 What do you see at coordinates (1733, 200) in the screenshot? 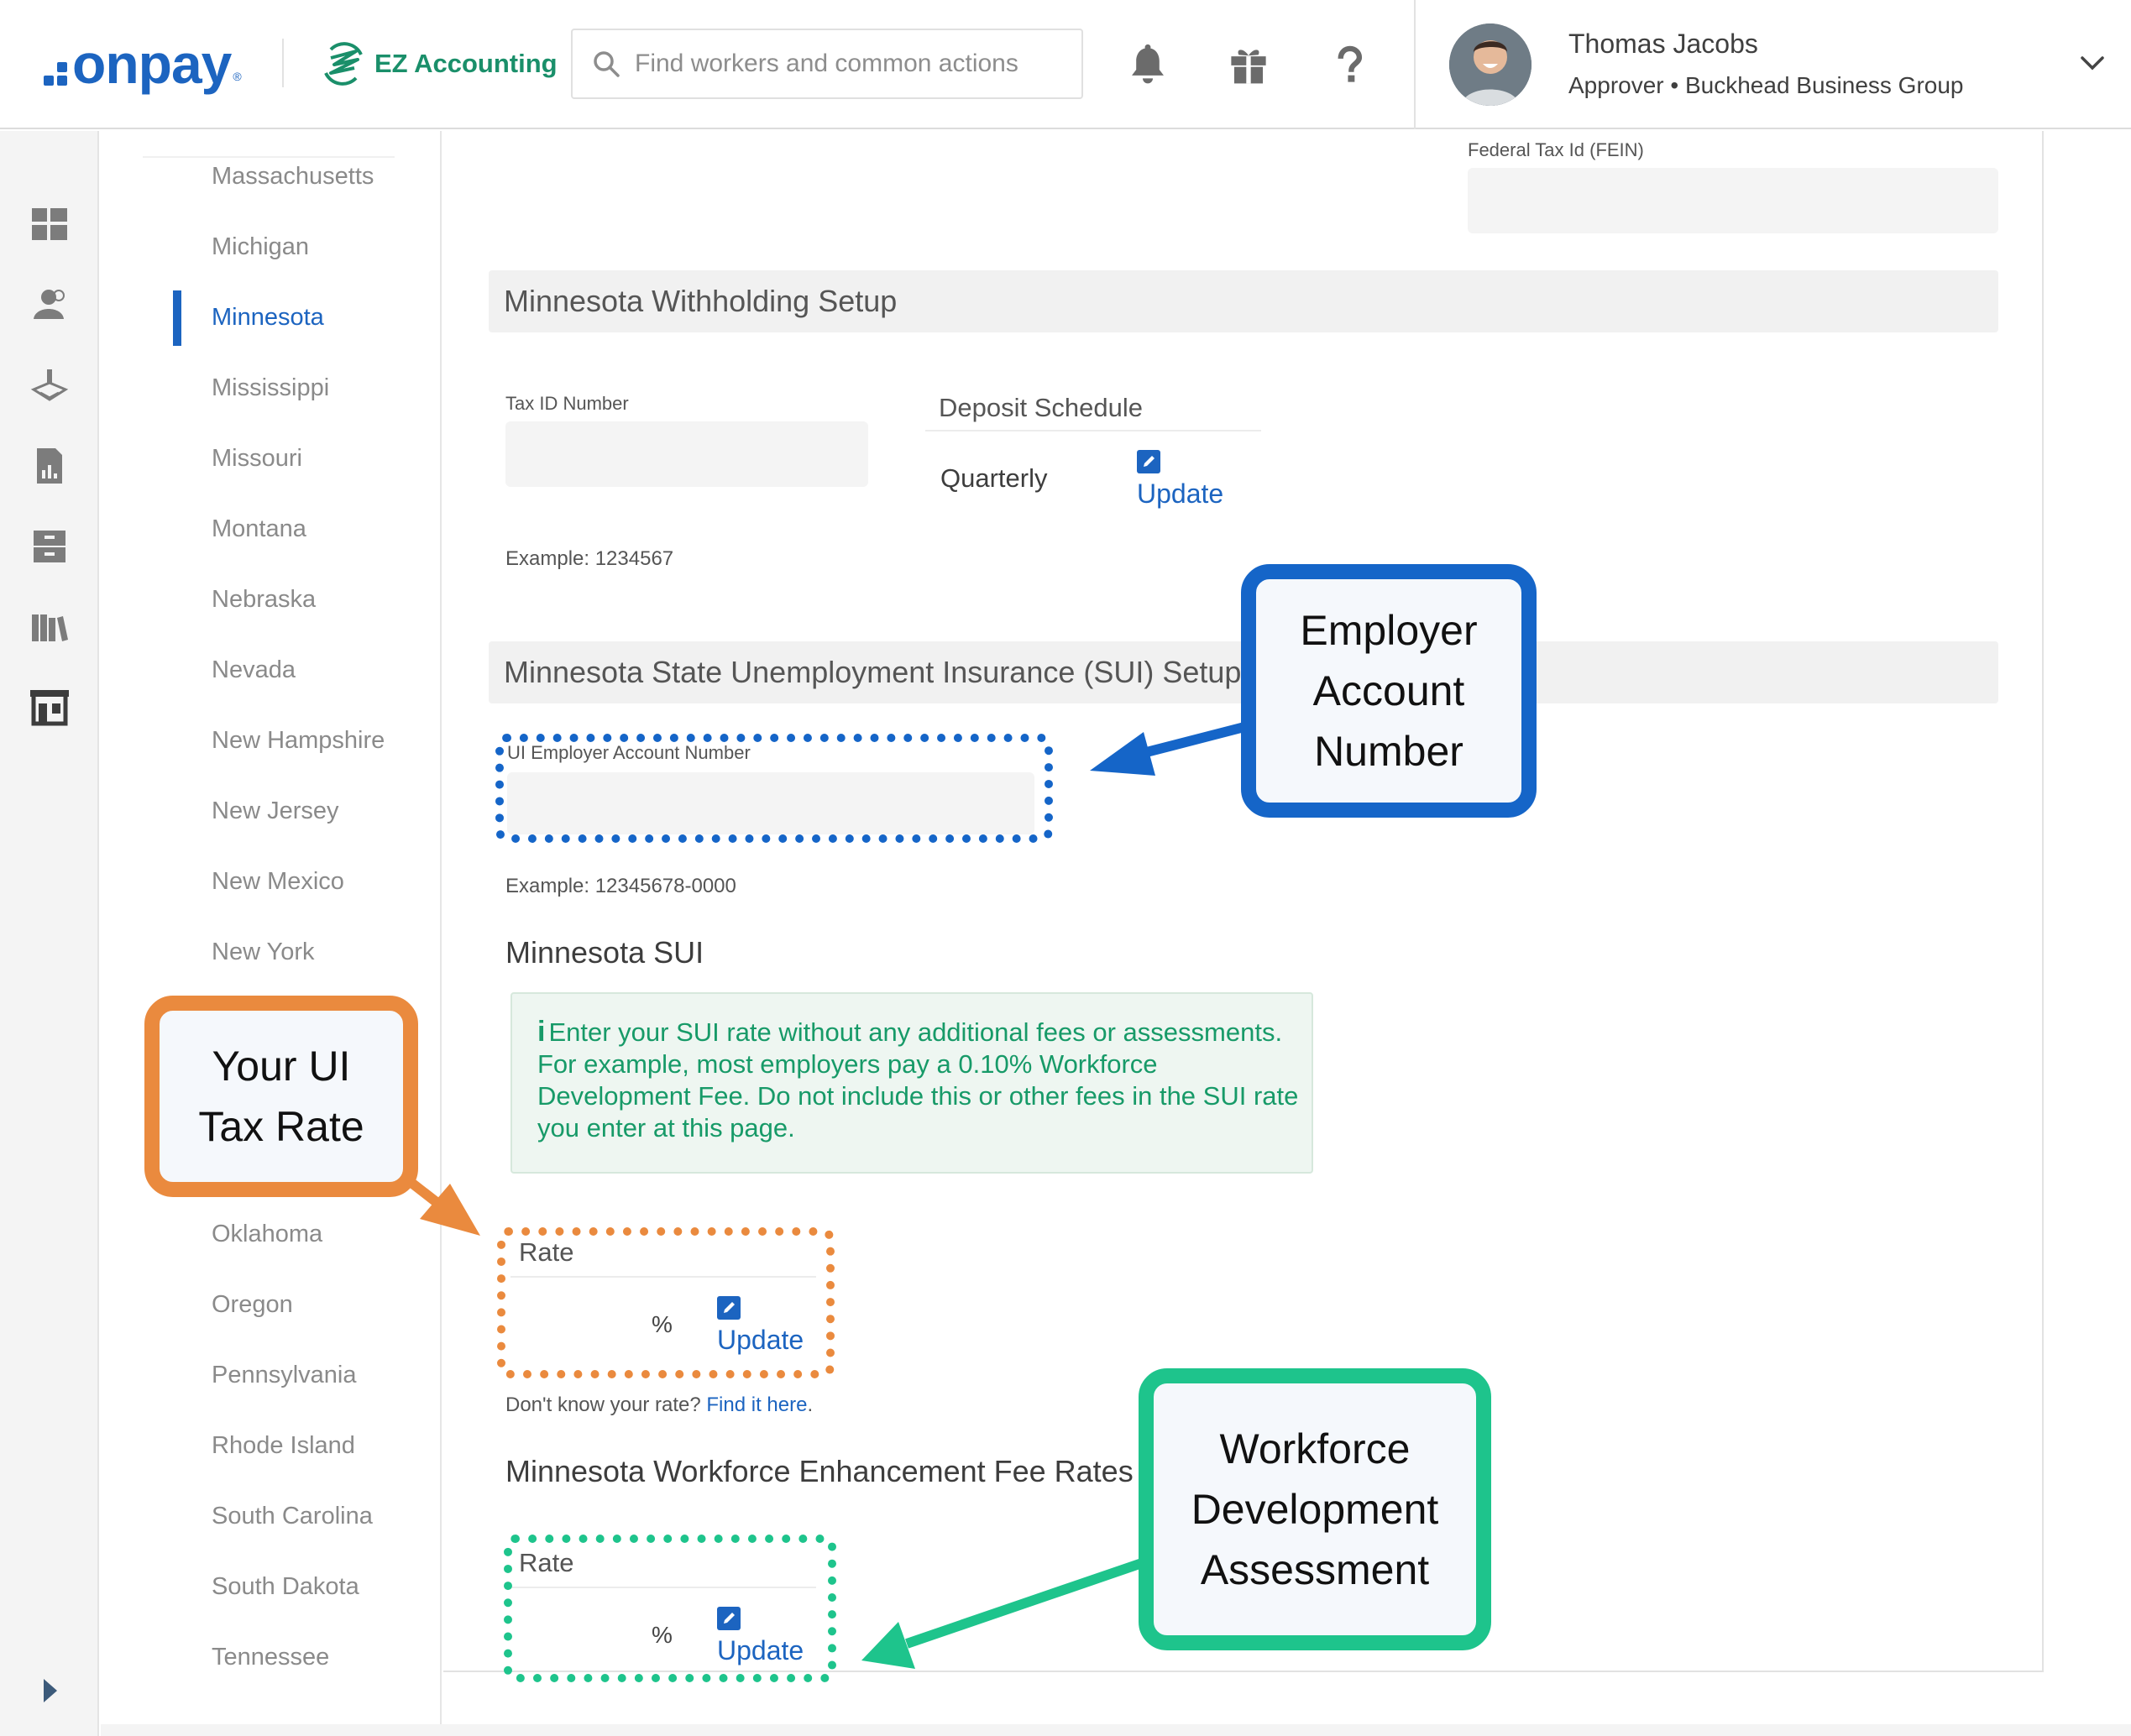
I see `fein-field` at bounding box center [1733, 200].